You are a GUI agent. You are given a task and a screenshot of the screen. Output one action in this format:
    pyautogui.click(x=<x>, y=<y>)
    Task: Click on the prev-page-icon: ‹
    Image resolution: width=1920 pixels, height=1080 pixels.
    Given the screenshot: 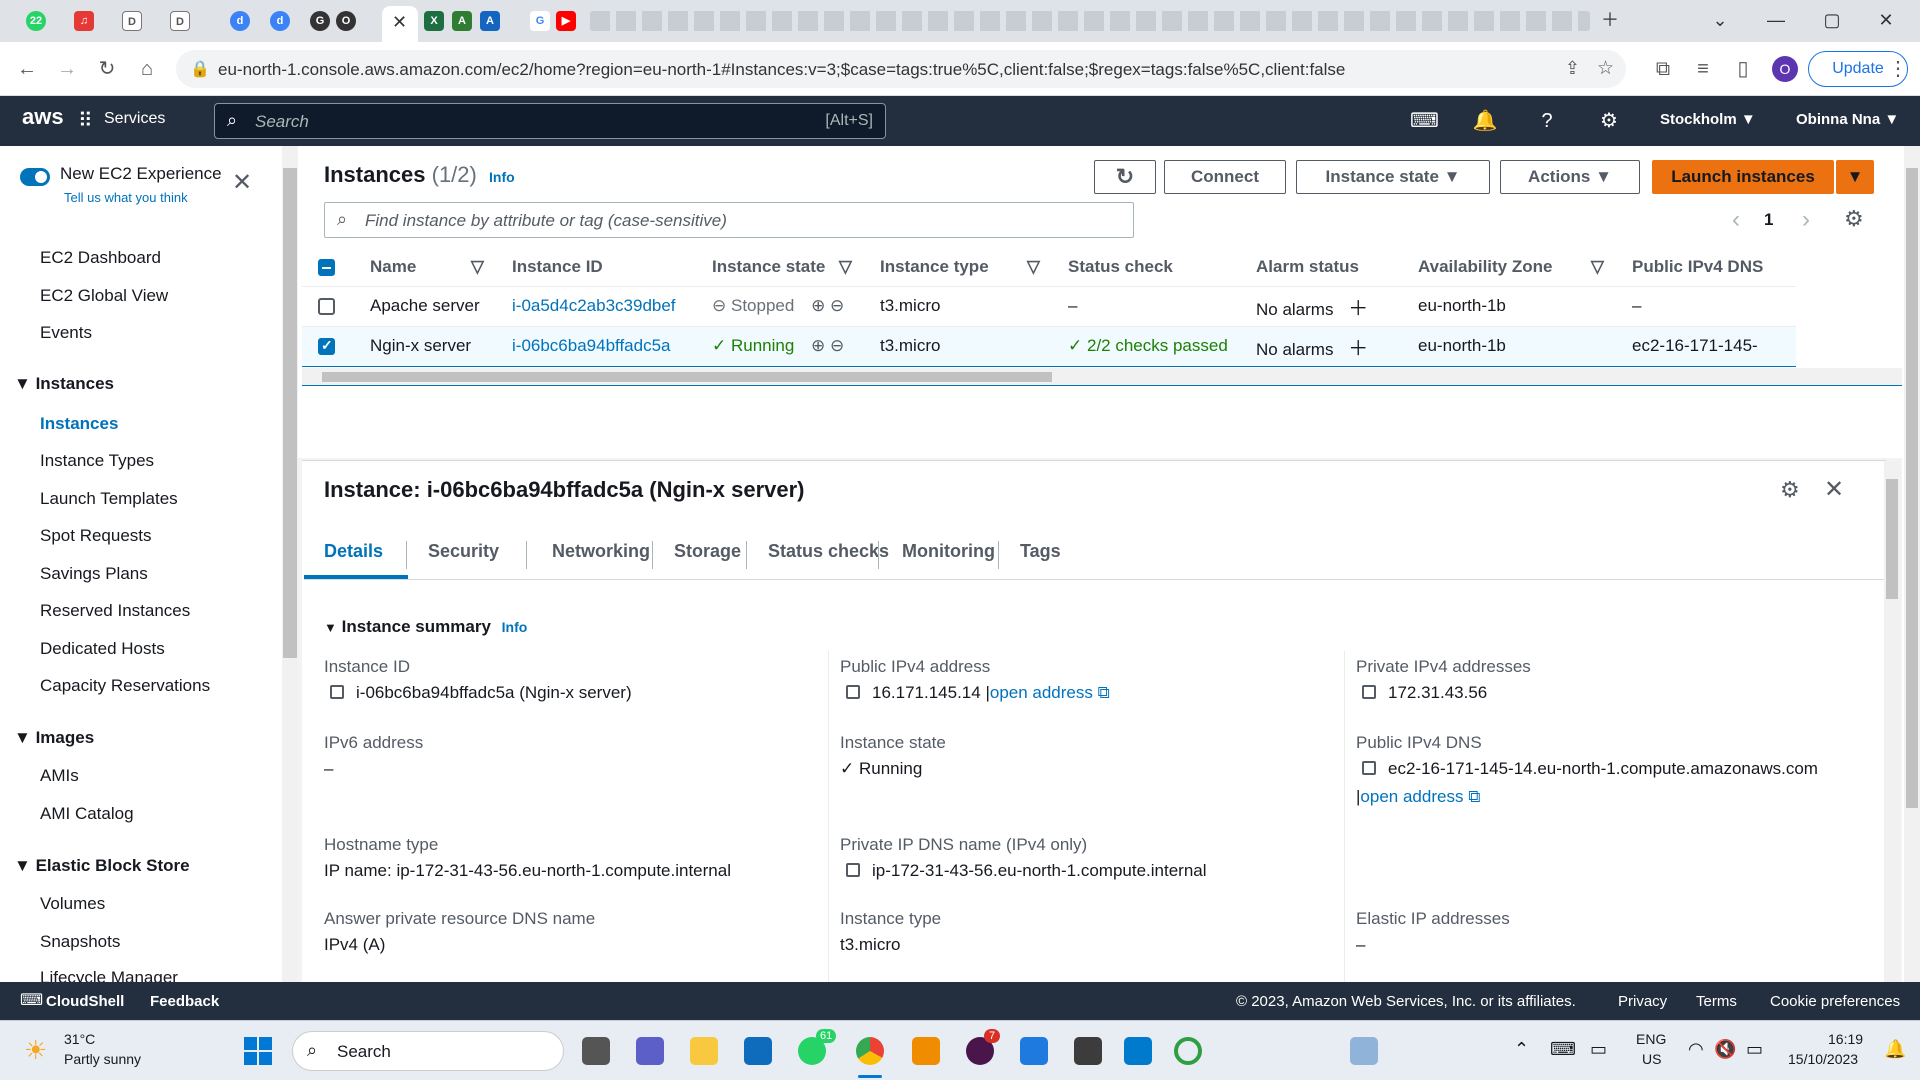 What is the action you would take?
    pyautogui.click(x=1736, y=220)
    